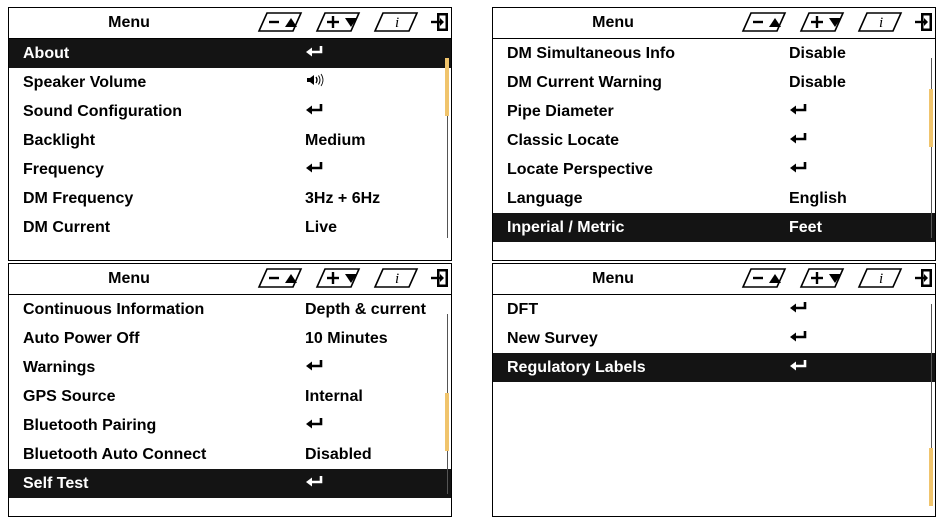 The width and height of the screenshot is (936, 517). Describe the element at coordinates (46, 53) in the screenshot. I see `menu-item-label: About` at that location.